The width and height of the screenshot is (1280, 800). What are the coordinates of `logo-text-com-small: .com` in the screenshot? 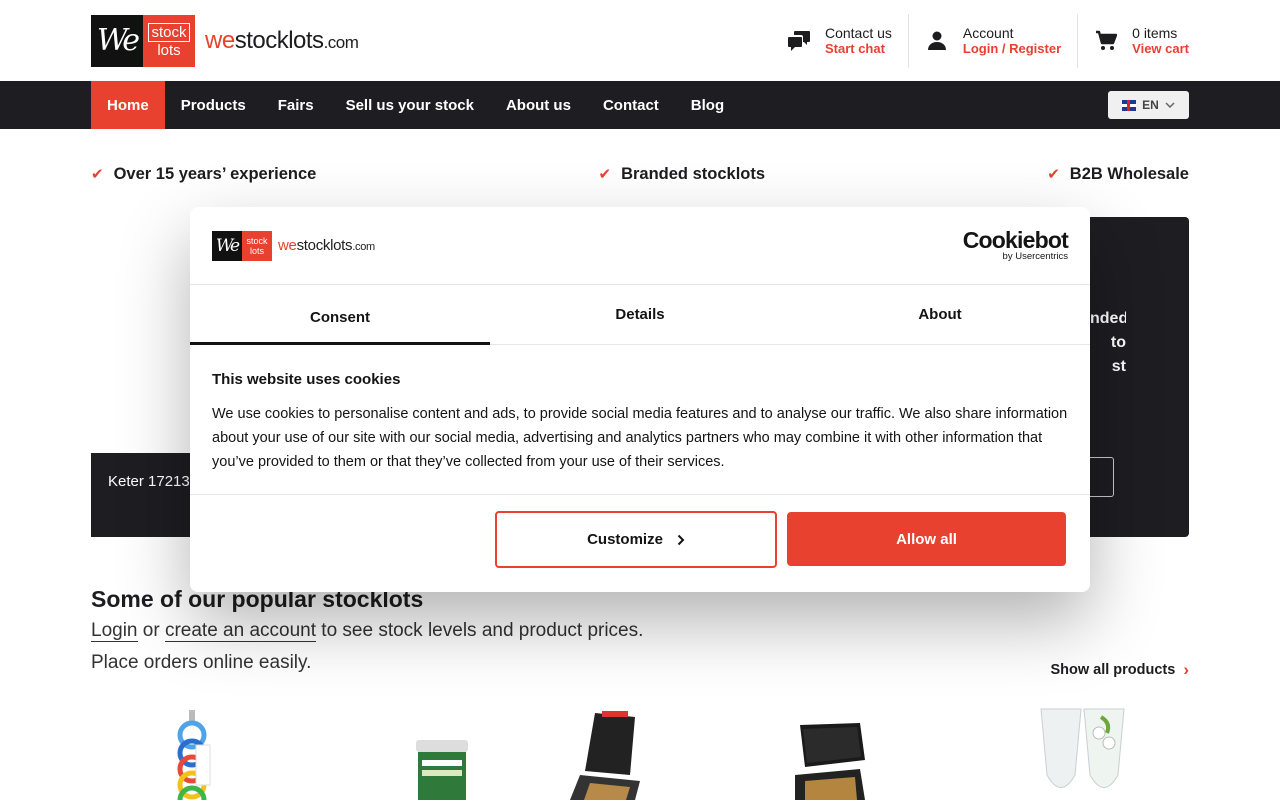 It's located at (363, 247).